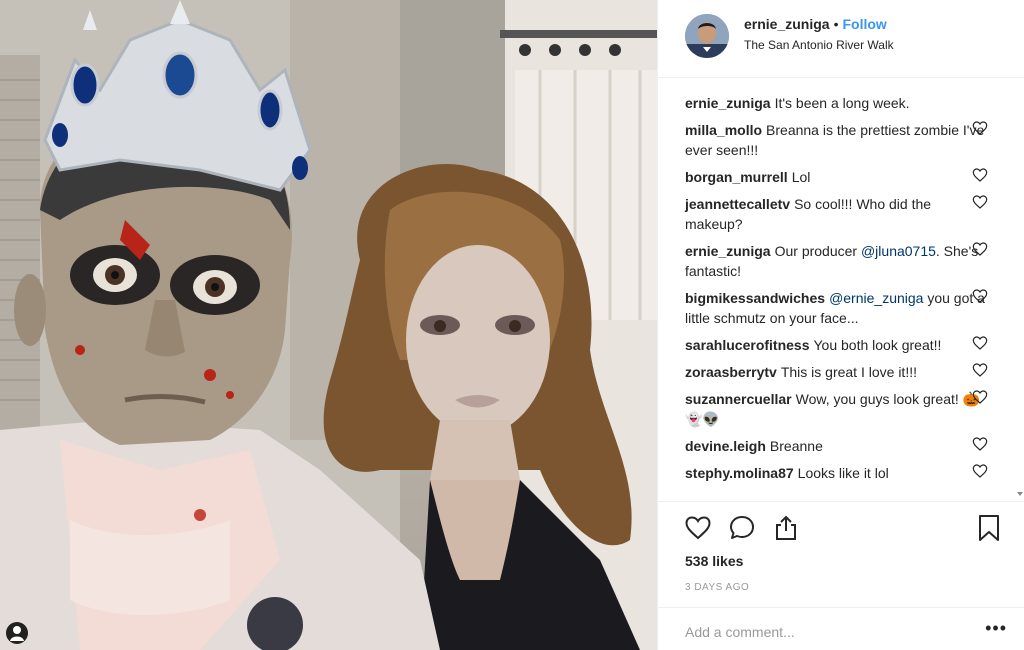 Image resolution: width=1024 pixels, height=650 pixels. What do you see at coordinates (787, 24) in the screenshot?
I see `post-author-username: ernie_zuniga` at bounding box center [787, 24].